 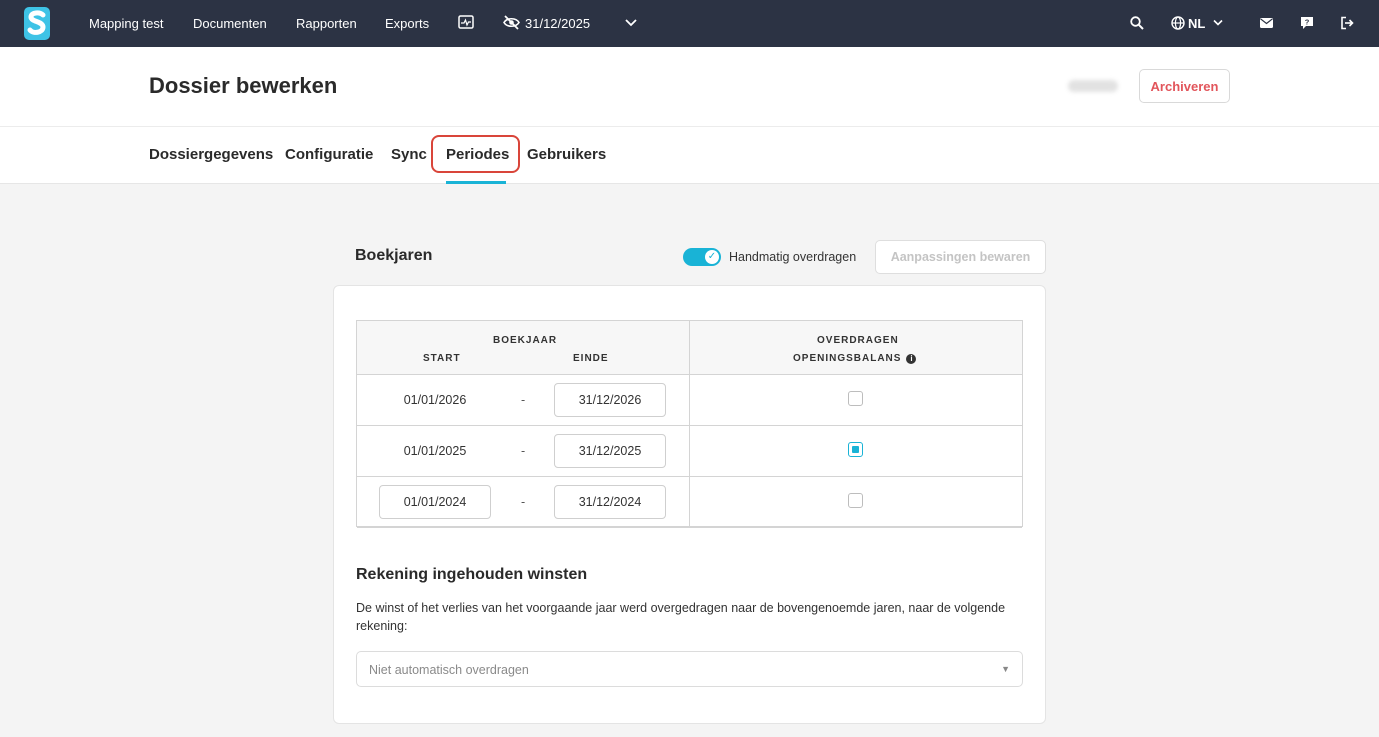 What do you see at coordinates (1184, 86) in the screenshot?
I see `archive-button: Archiveren` at bounding box center [1184, 86].